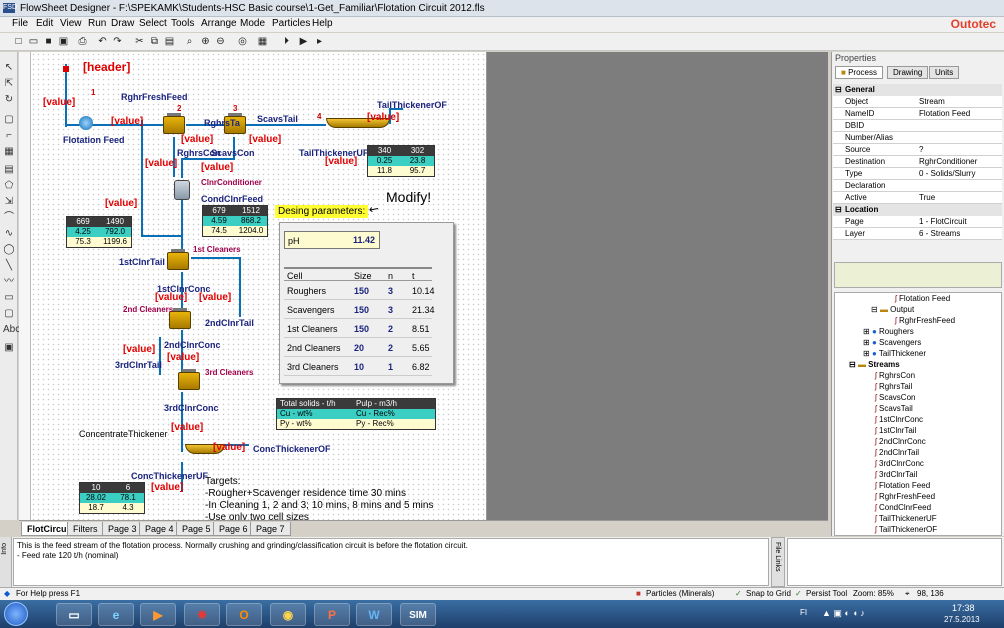  What do you see at coordinates (899, 419) in the screenshot?
I see `tree-item-stream: ʃ 1stClnrConc` at bounding box center [899, 419].